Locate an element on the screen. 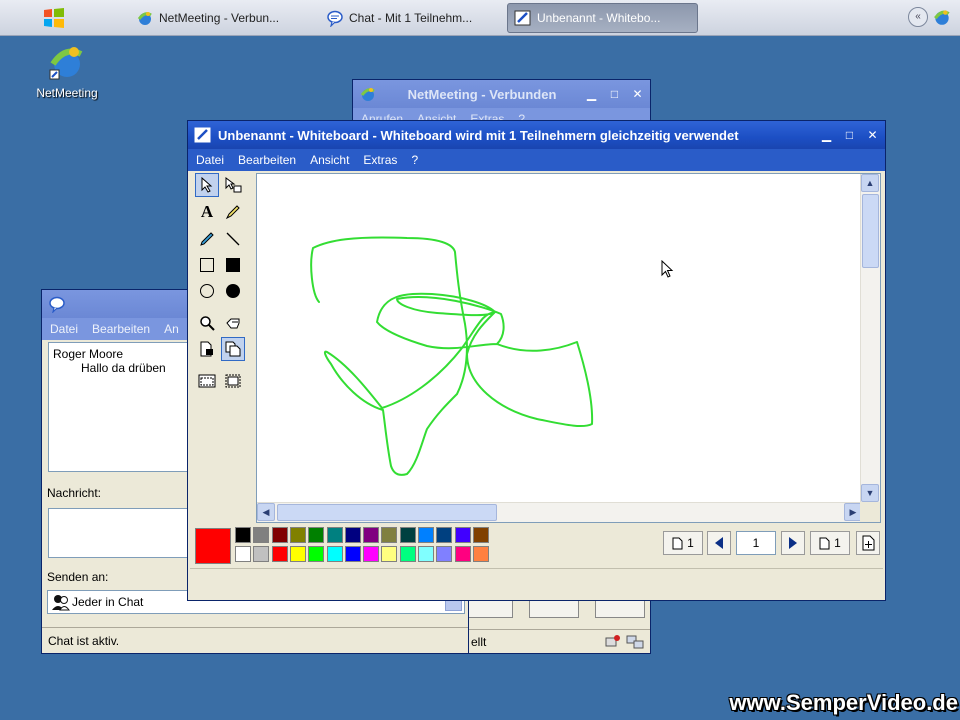 The height and width of the screenshot is (720, 960). start-button is located at coordinates (54, 18).